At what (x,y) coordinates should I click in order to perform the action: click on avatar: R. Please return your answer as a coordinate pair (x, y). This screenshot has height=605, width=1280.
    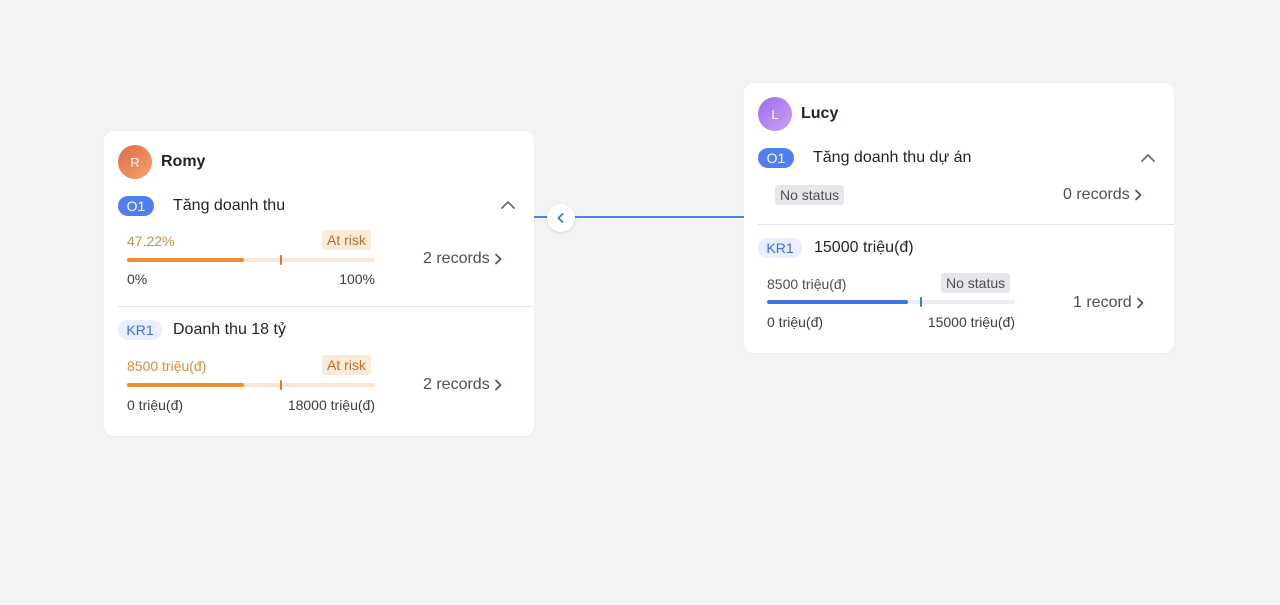
    Looking at the image, I should click on (135, 162).